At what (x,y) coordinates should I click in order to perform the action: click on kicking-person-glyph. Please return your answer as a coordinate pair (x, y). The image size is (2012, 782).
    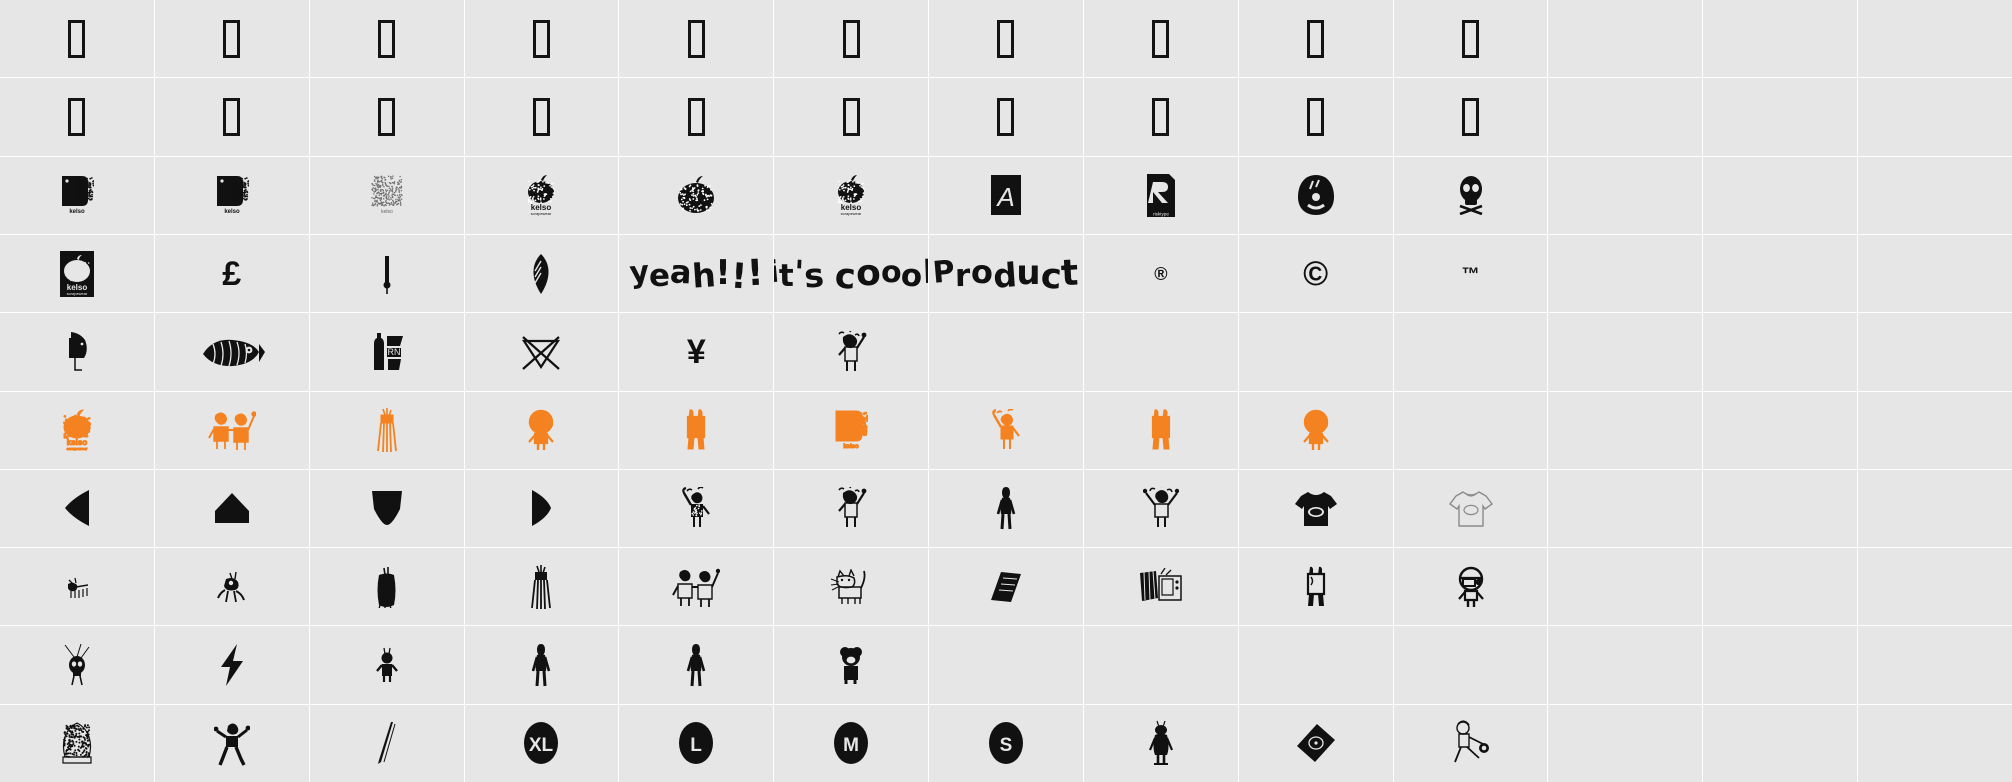
    Looking at the image, I should click on (1470, 743).